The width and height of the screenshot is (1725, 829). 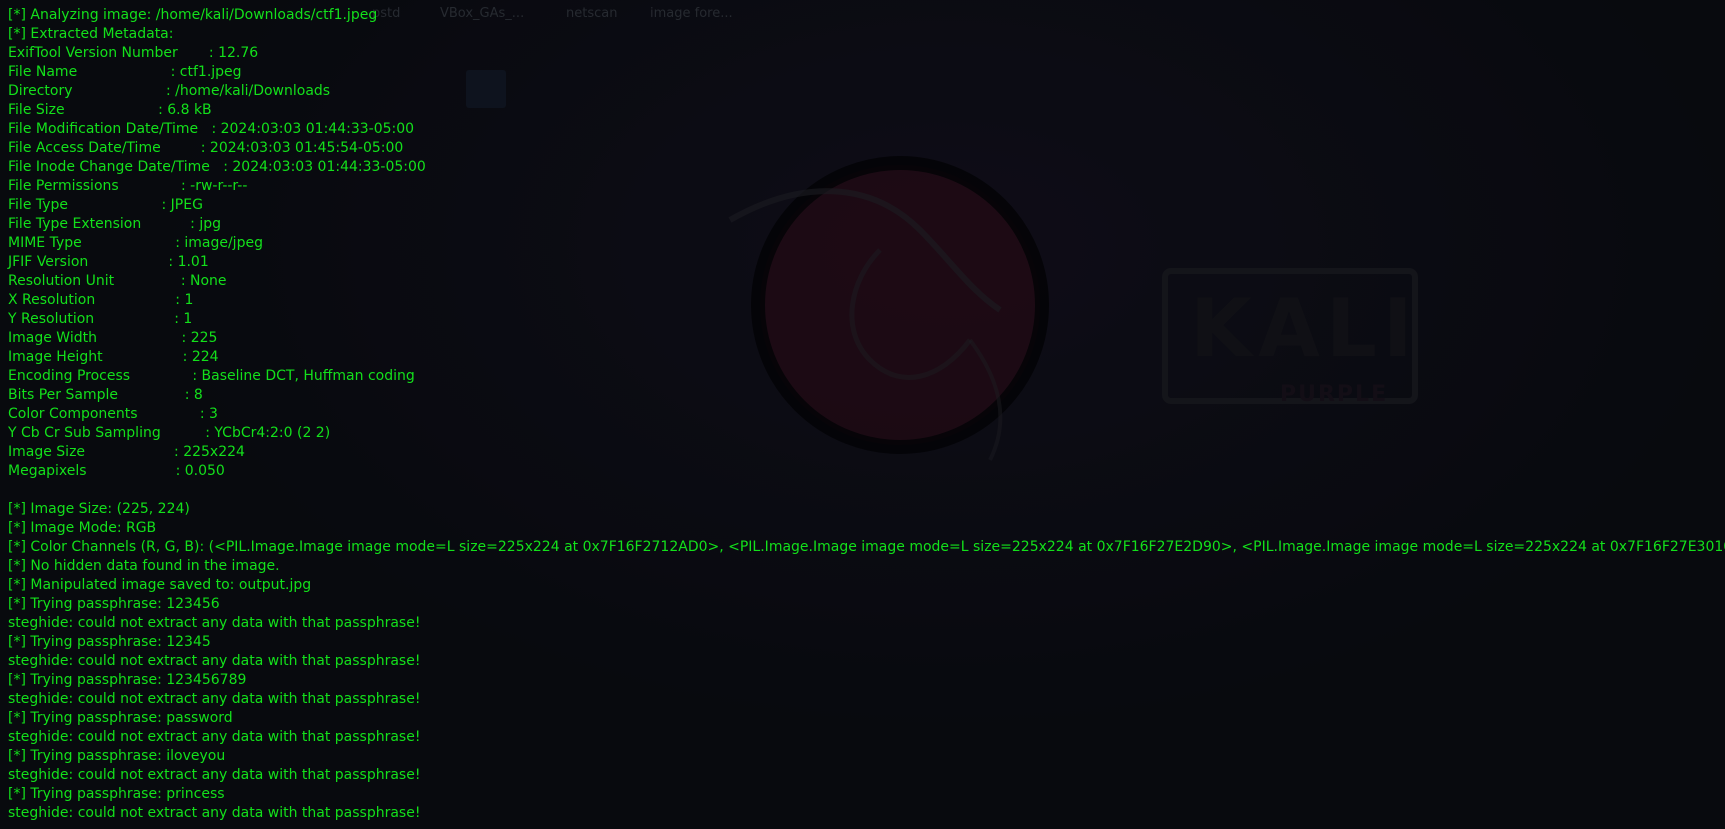 What do you see at coordinates (82, 528) in the screenshot?
I see `terminal-line: [*] Image Mode: RGB` at bounding box center [82, 528].